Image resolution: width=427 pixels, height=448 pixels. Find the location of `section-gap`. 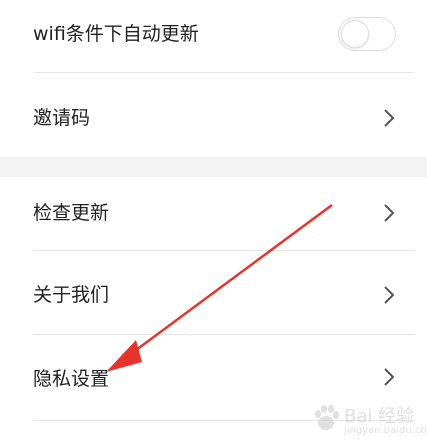

section-gap is located at coordinates (213, 167).